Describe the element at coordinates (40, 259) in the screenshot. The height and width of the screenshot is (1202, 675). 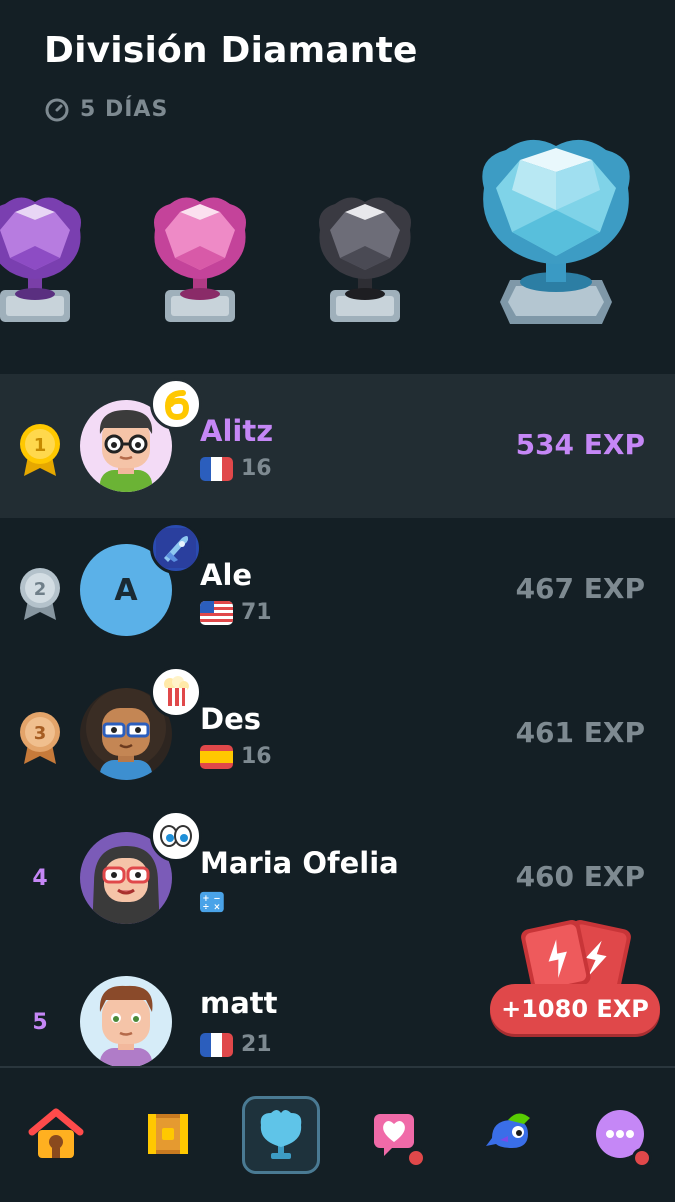
I see `amethyst-trophy-icon` at that location.